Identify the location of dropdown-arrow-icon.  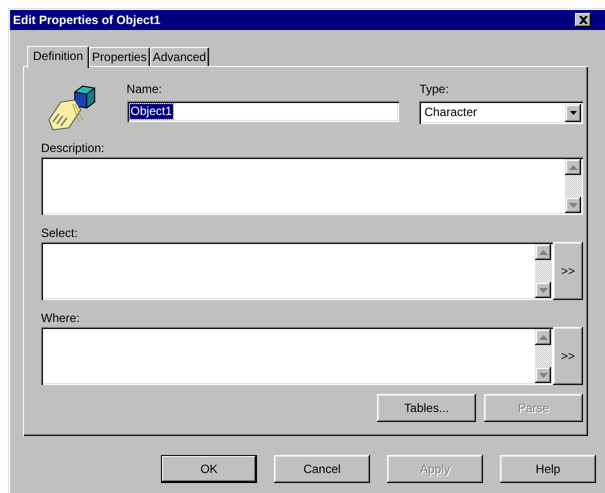
(573, 112).